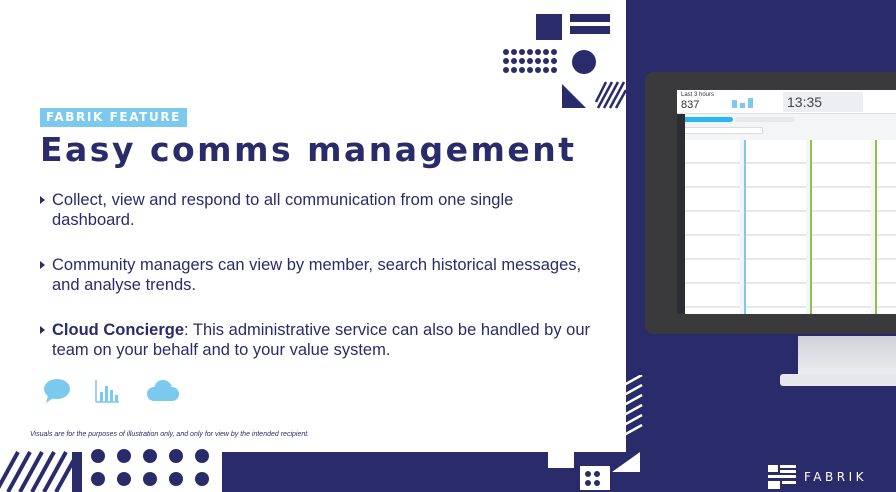  Describe the element at coordinates (690, 105) in the screenshot. I see `message-count: 837` at that location.